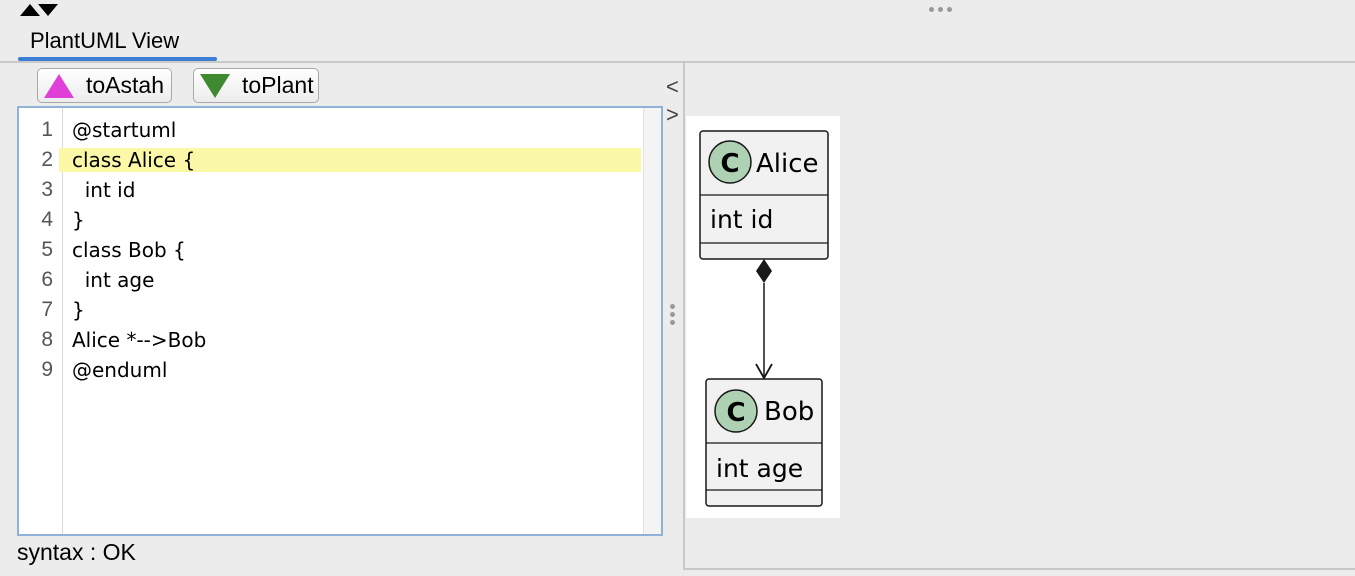 This screenshot has height=576, width=1355. I want to click on editor-line: 7}, so click(330, 310).